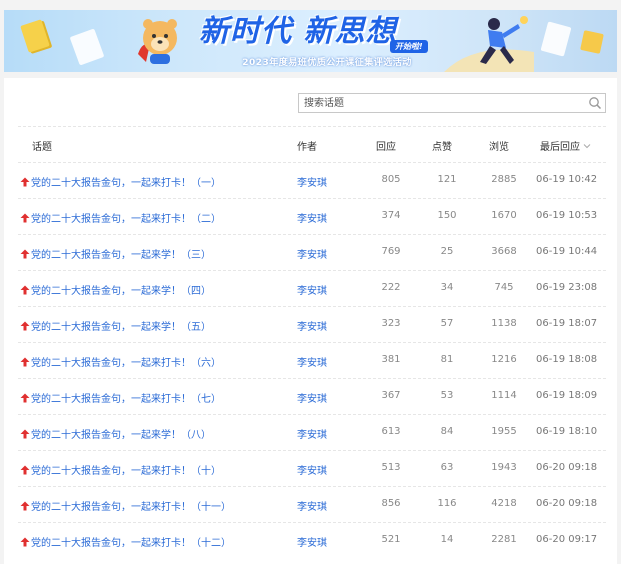  I want to click on last-reply-time: 06-19 18:10, so click(567, 431).